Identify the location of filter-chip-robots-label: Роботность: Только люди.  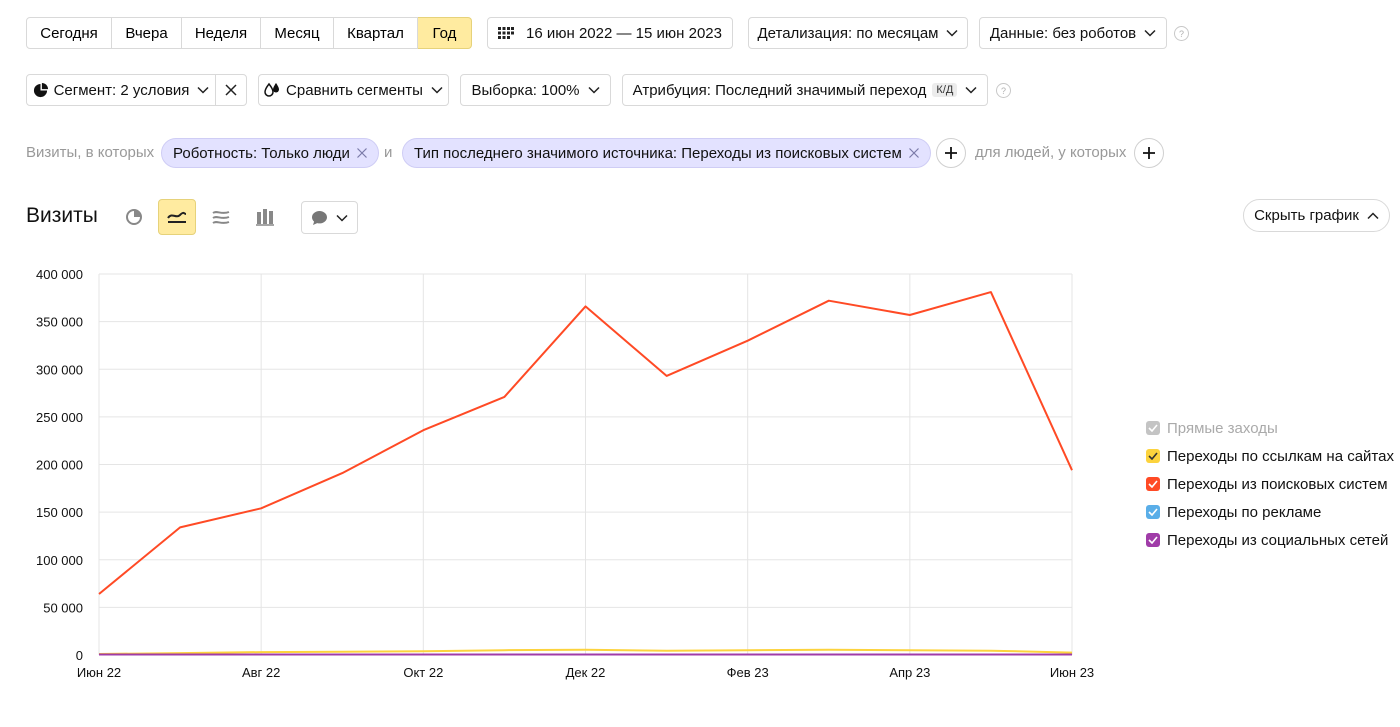
(261, 153).